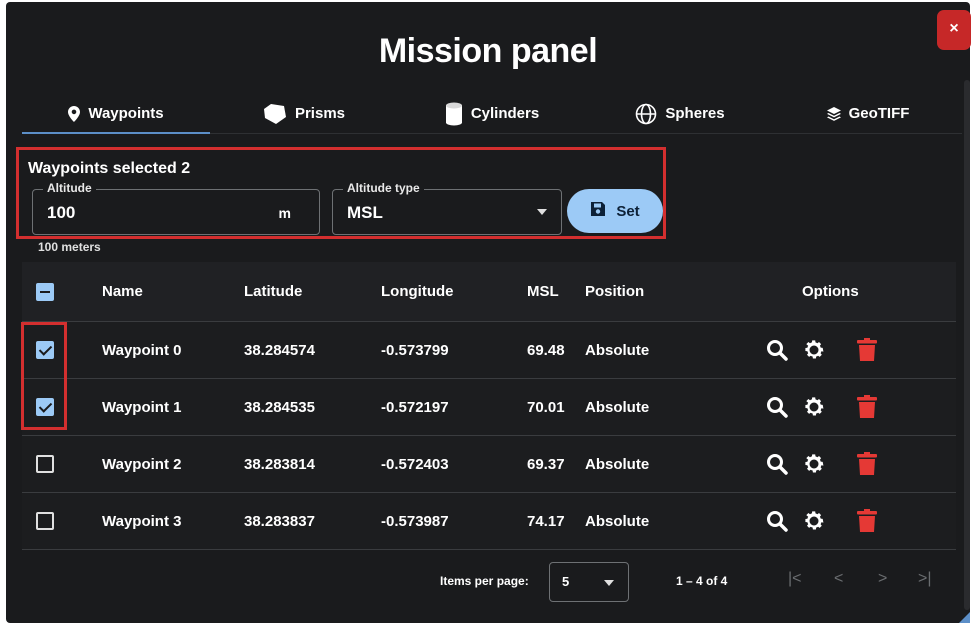  Describe the element at coordinates (415, 350) in the screenshot. I see `cell-longitude: -0.573799` at that location.